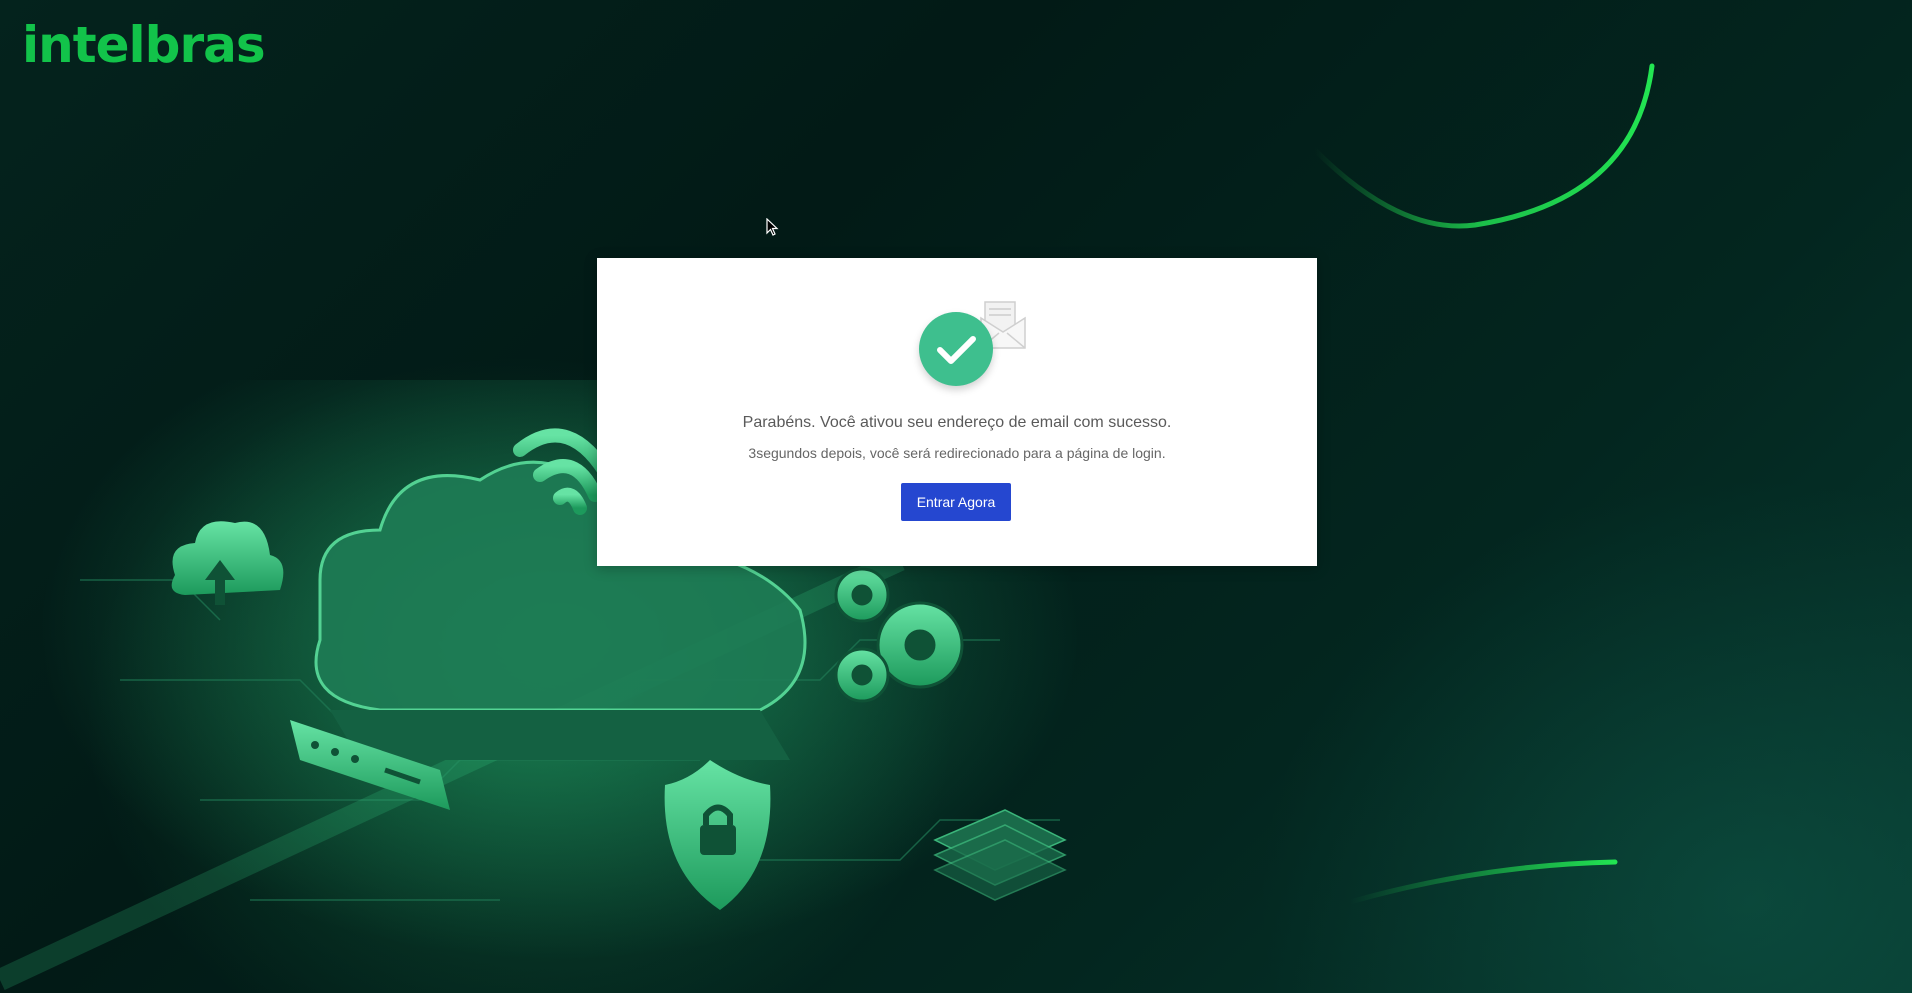 The image size is (1912, 993). What do you see at coordinates (1483, 146) in the screenshot?
I see `top-right-arc` at bounding box center [1483, 146].